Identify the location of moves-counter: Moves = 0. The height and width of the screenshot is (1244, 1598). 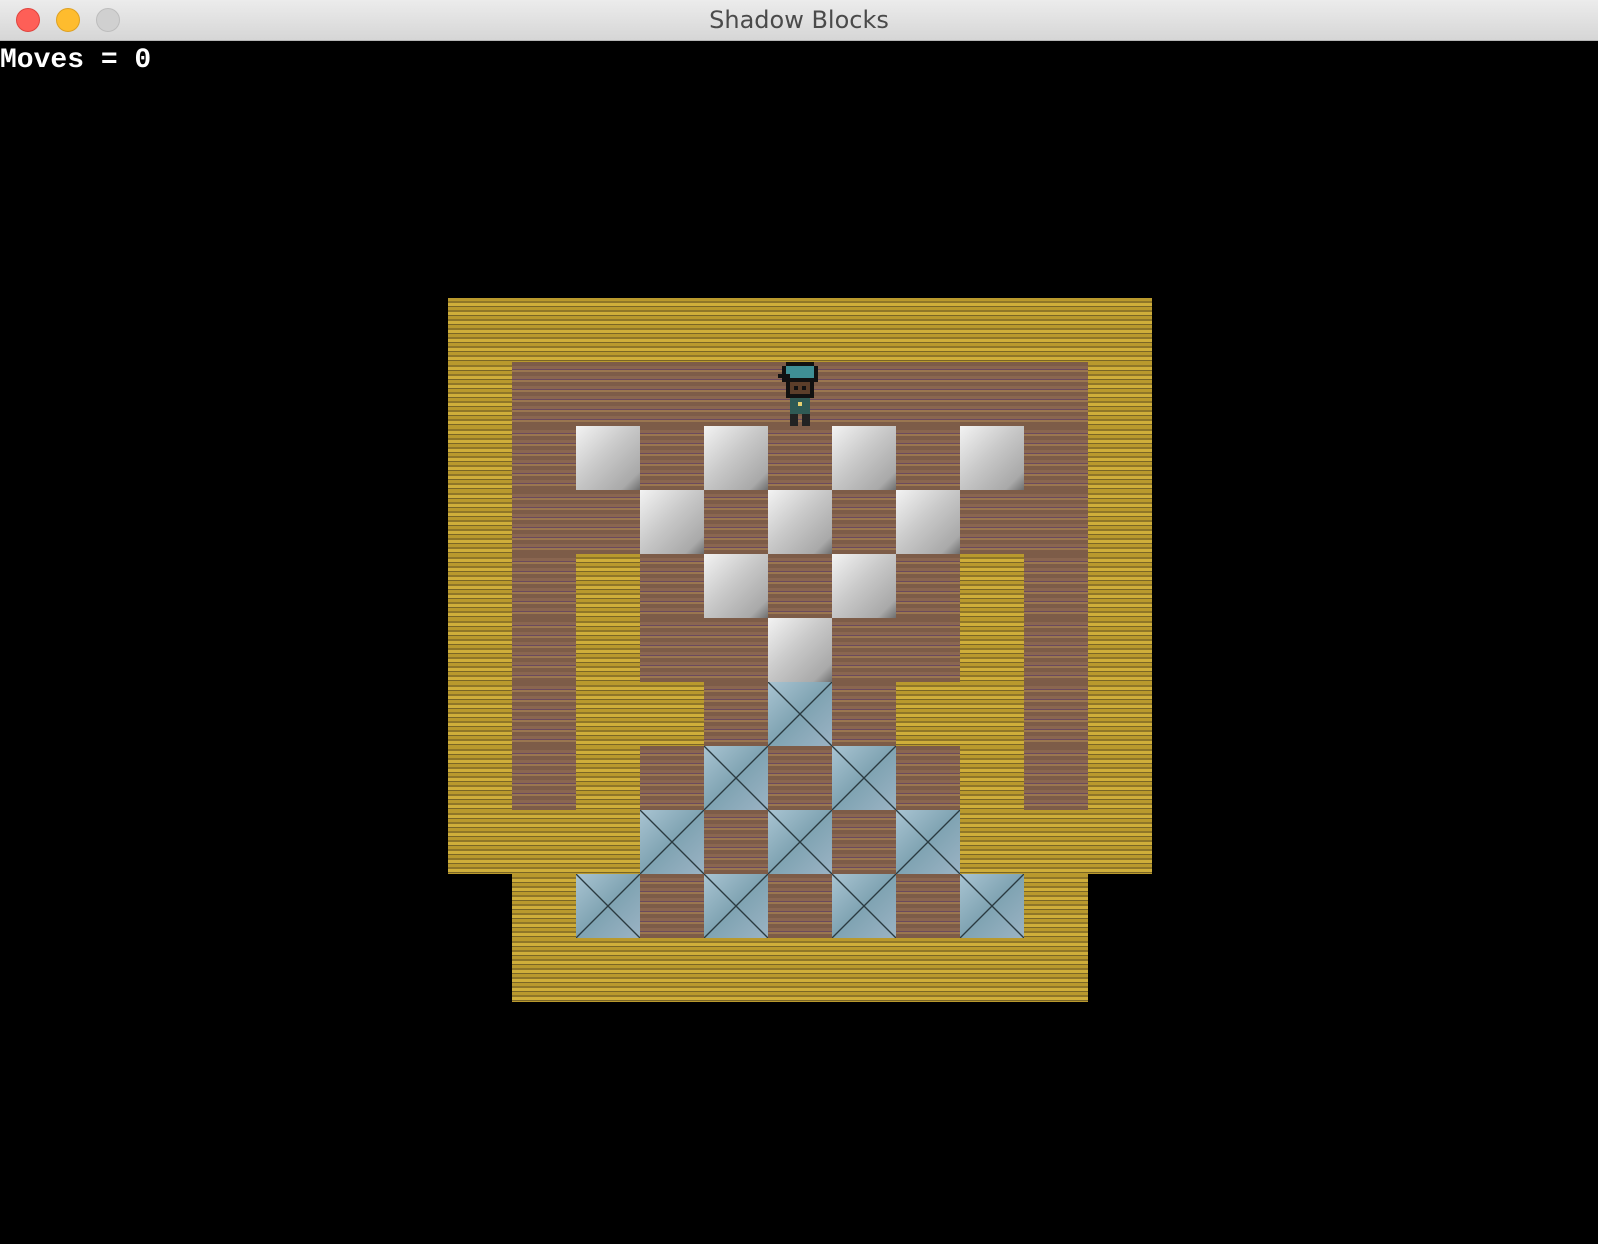
(76, 60).